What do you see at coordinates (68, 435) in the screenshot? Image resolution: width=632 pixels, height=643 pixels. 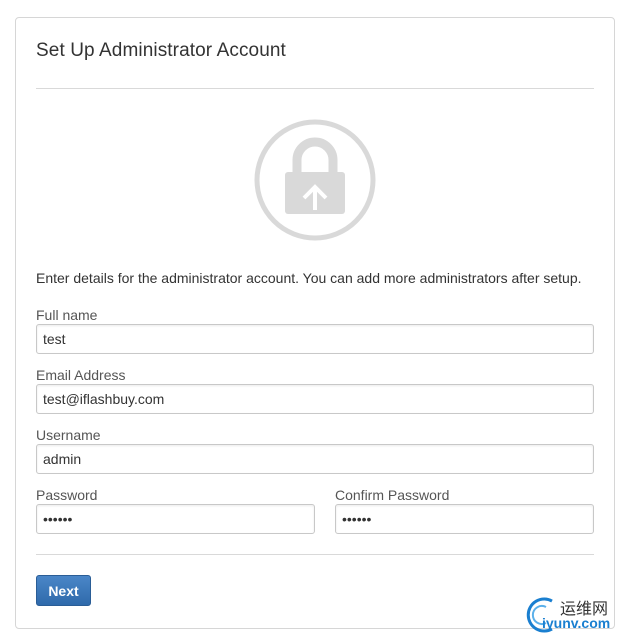 I see `username-label: Username` at bounding box center [68, 435].